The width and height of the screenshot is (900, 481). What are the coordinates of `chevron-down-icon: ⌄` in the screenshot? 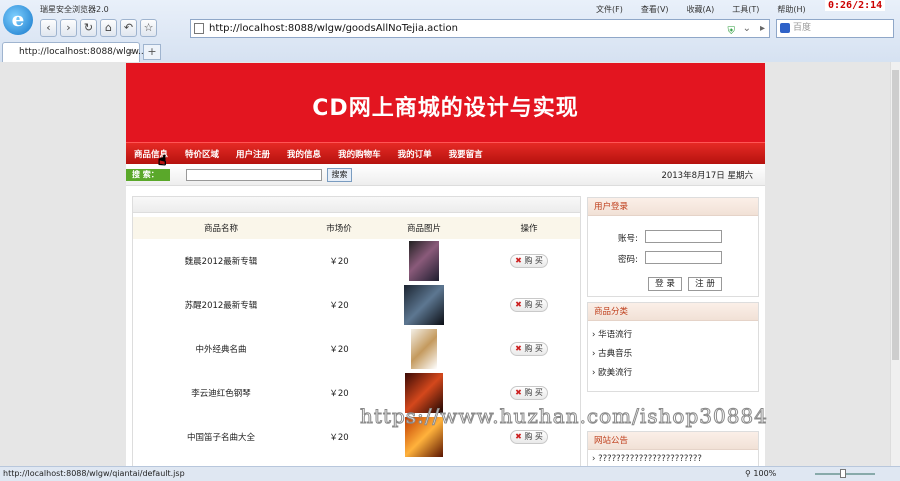 It's located at (747, 28).